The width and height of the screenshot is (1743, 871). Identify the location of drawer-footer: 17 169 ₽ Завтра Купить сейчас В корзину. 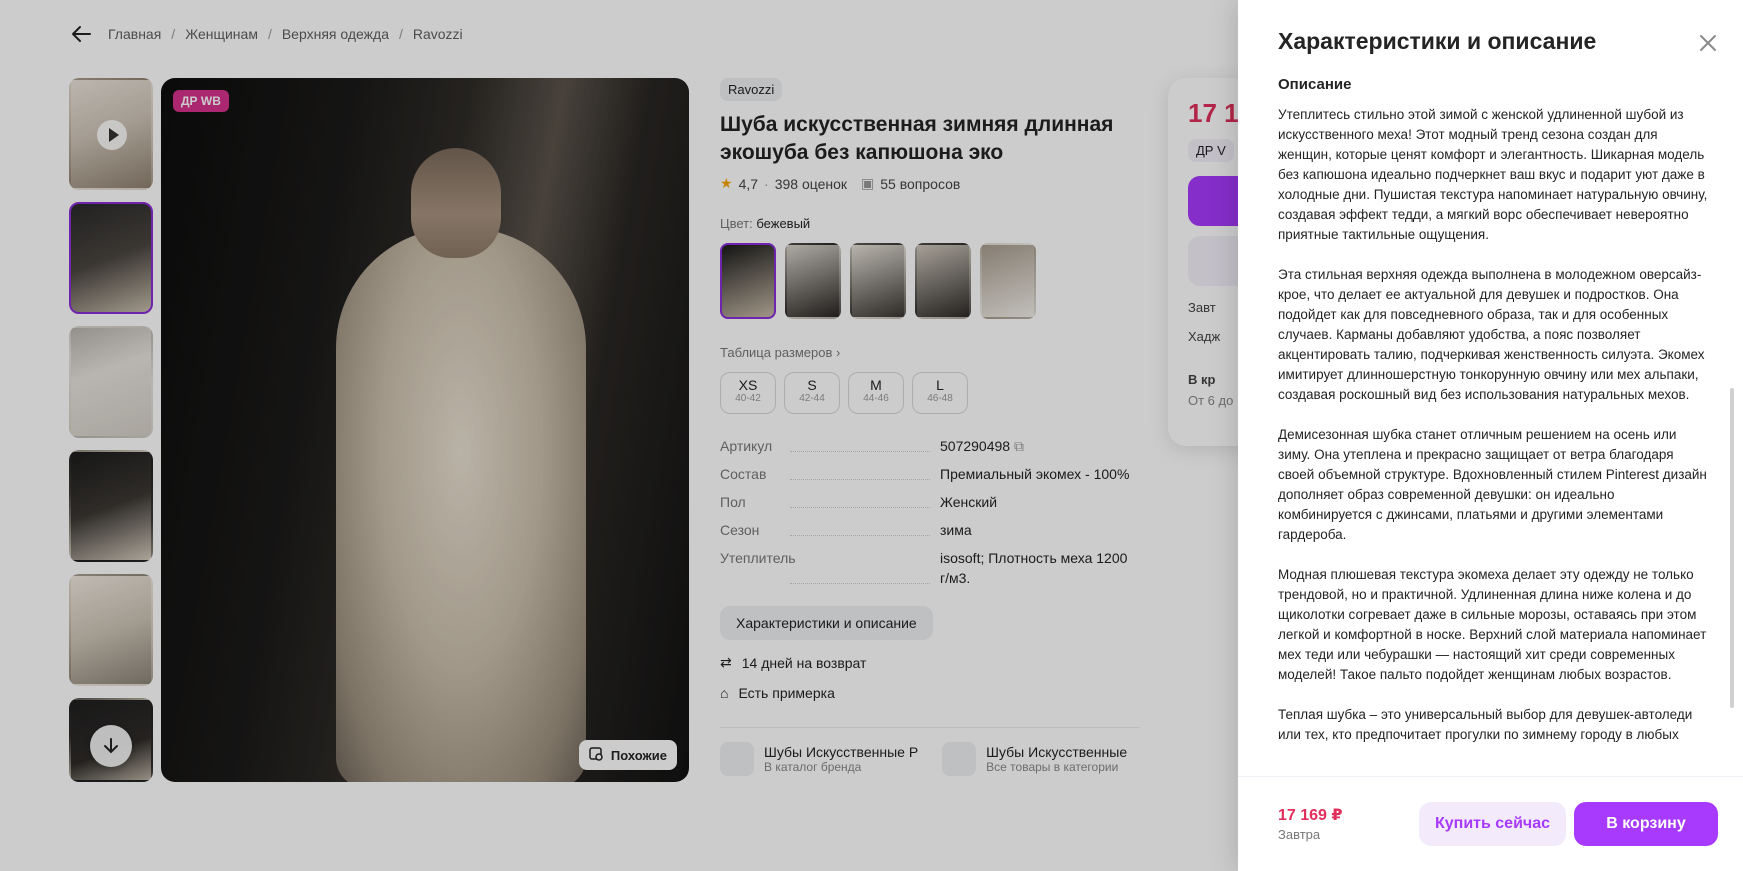
(1490, 823).